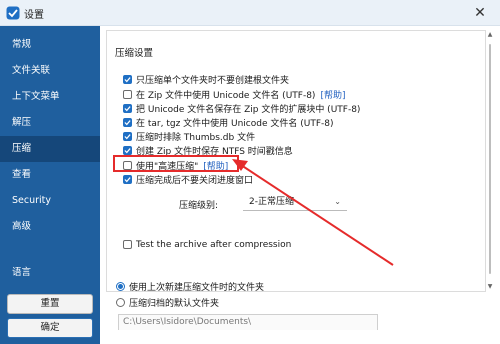 This screenshot has height=344, width=500. What do you see at coordinates (248, 110) in the screenshot?
I see `option-label: 把 Unicode 文件名保存在 Zip 文件的扩展块中 (UTF-8)` at bounding box center [248, 110].